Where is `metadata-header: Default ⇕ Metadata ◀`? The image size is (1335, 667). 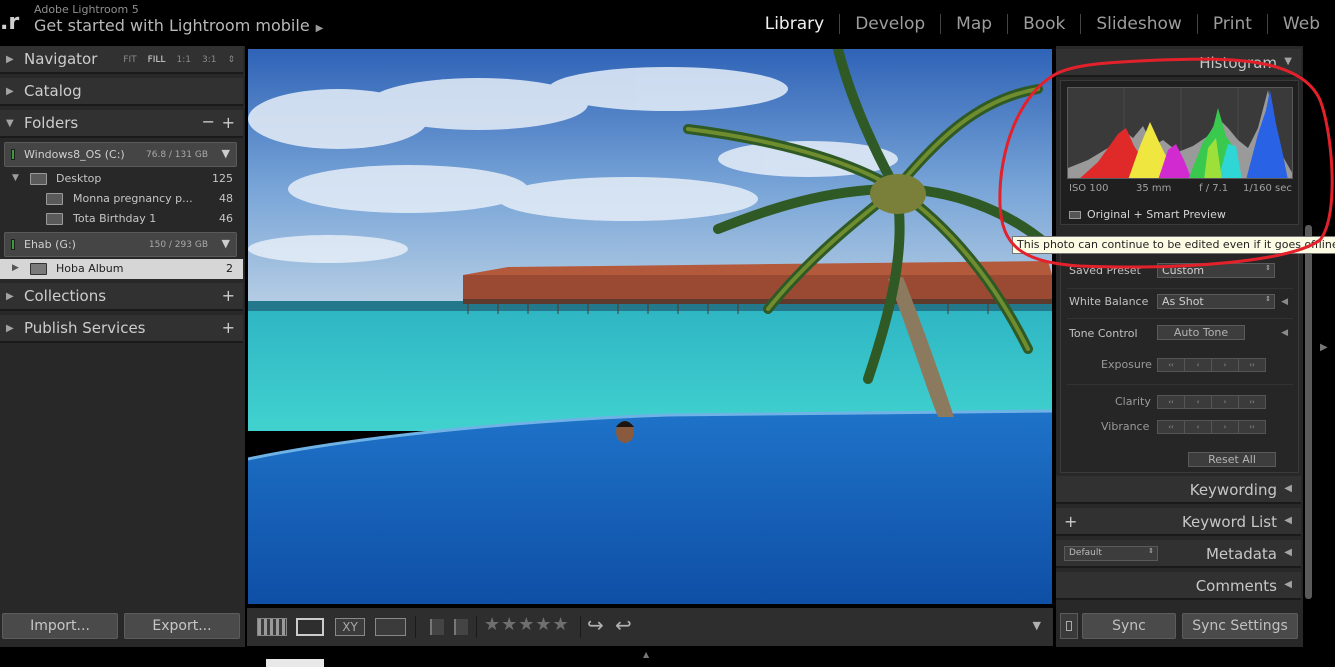 metadata-header: Default ⇕ Metadata ◀ is located at coordinates (1178, 554).